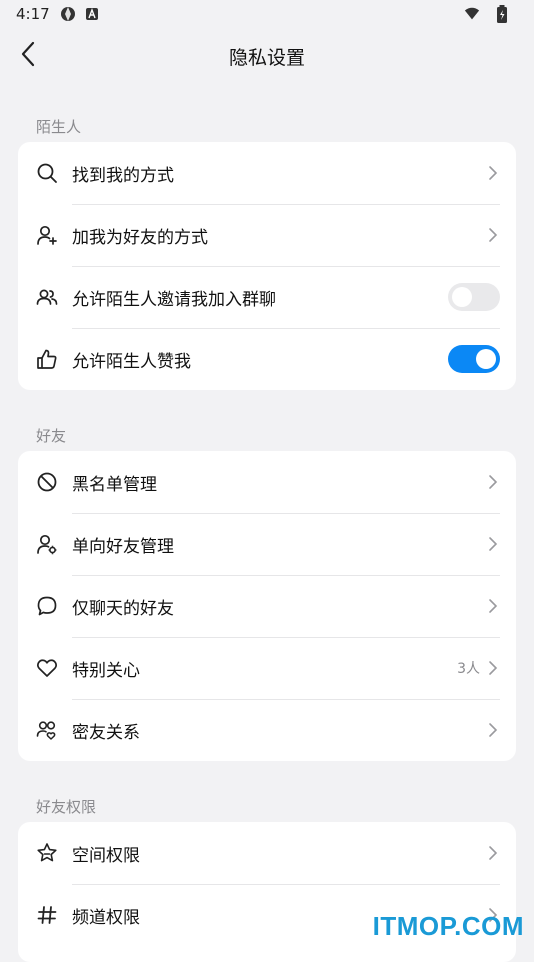 The width and height of the screenshot is (534, 962). What do you see at coordinates (474, 359) in the screenshot?
I see `allow-like-toggle` at bounding box center [474, 359].